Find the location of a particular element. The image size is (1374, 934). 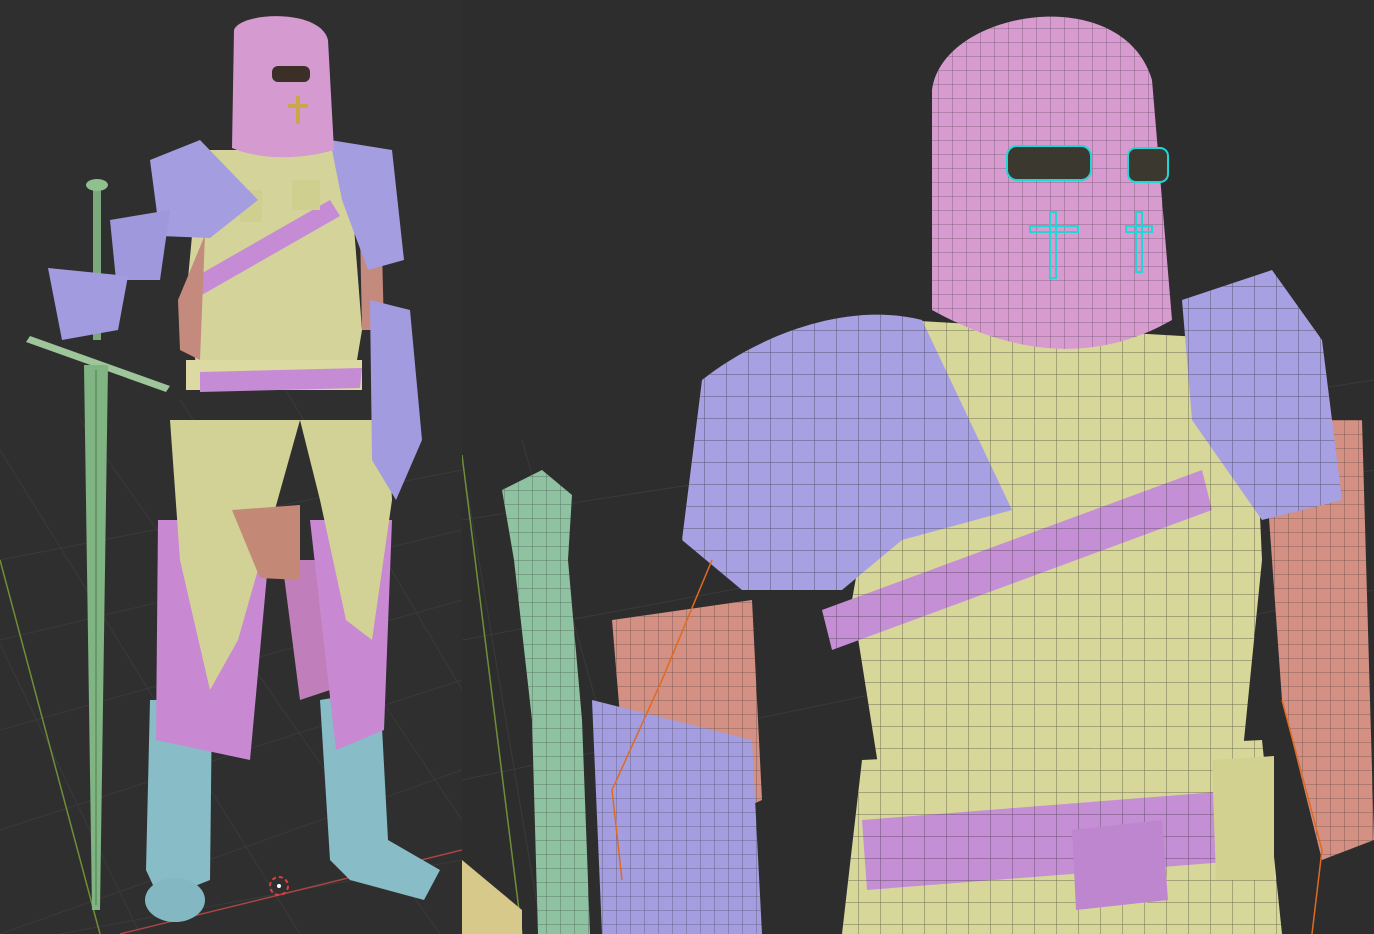

left-arm is located at coordinates (677, 767).